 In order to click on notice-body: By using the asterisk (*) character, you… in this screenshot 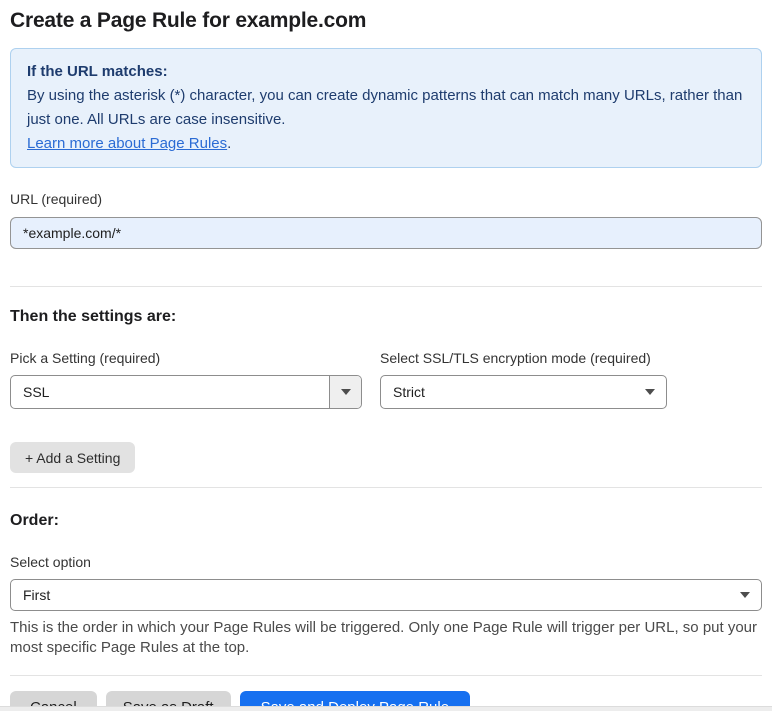, I will do `click(385, 107)`.